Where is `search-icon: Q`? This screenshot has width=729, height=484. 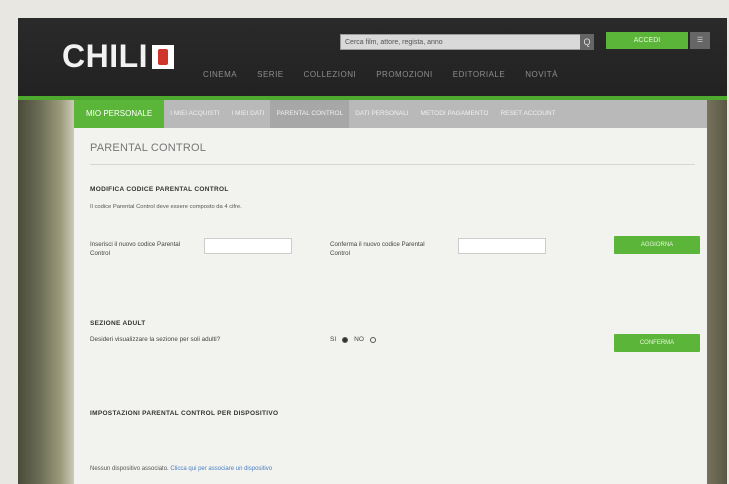 search-icon: Q is located at coordinates (587, 42).